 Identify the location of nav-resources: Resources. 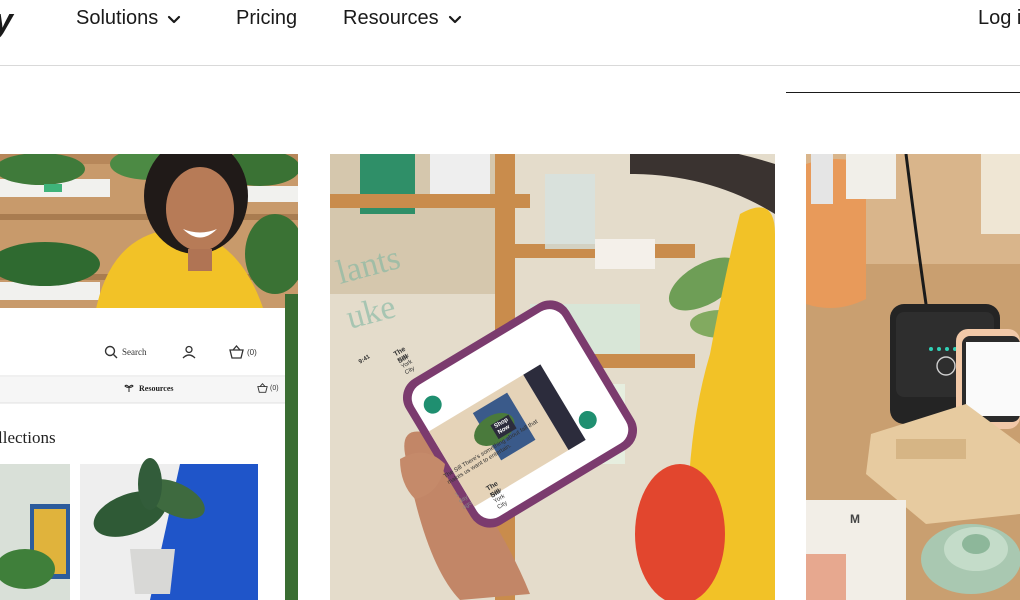
(403, 18).